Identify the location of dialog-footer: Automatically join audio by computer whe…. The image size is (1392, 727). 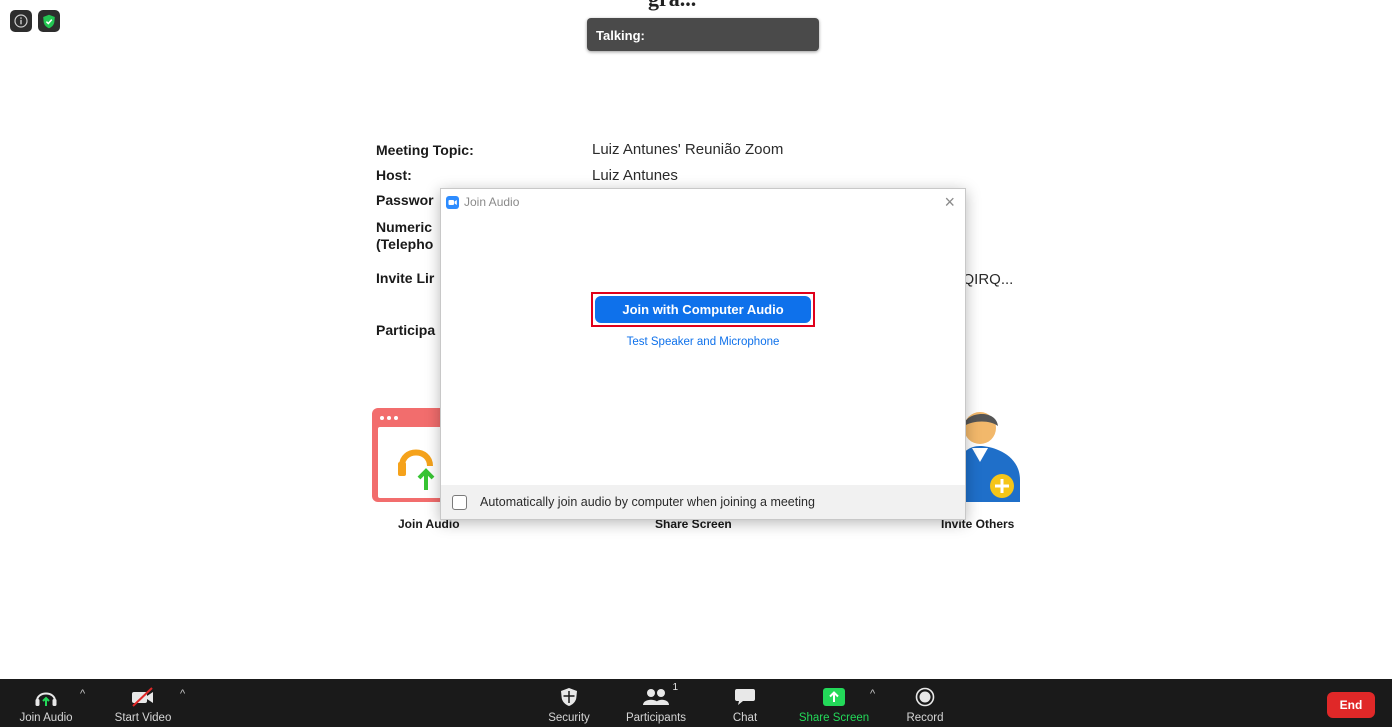
(703, 502).